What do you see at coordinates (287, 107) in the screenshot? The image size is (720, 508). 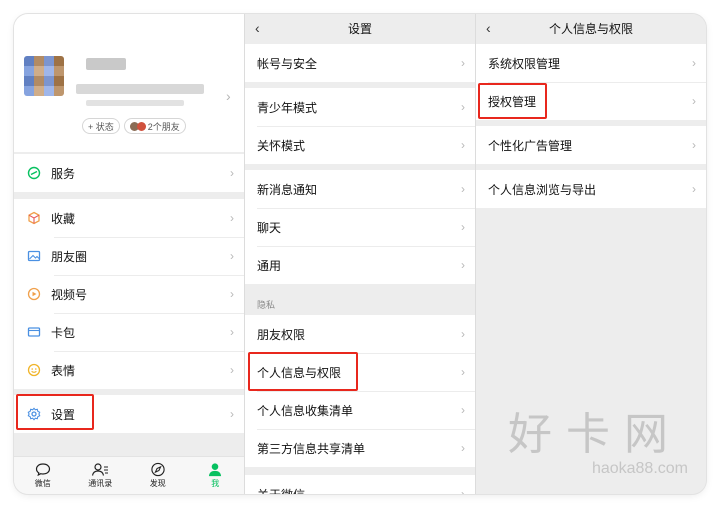 I see `menu-label: 青少年模式` at bounding box center [287, 107].